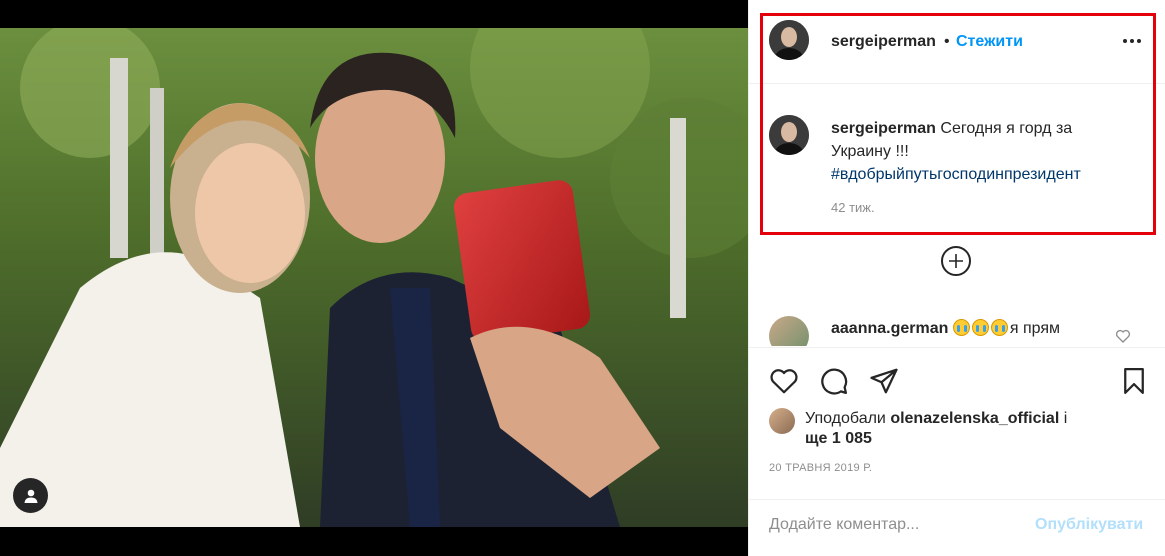  I want to click on caption-author-avatar, so click(789, 135).